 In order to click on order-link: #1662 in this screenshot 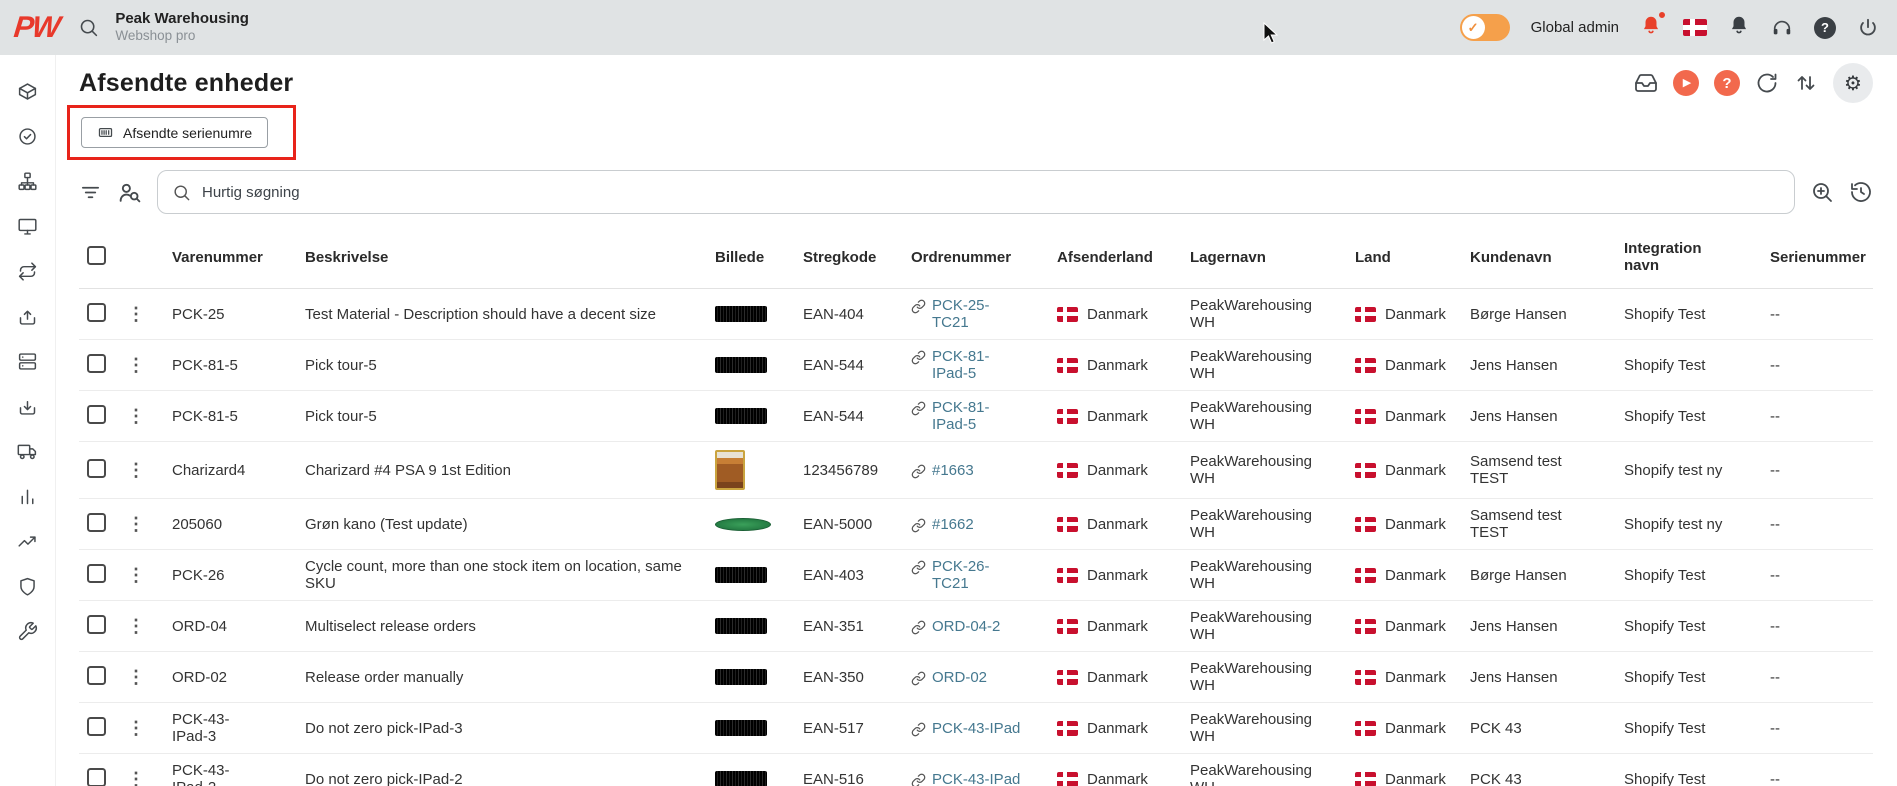, I will do `click(976, 524)`.